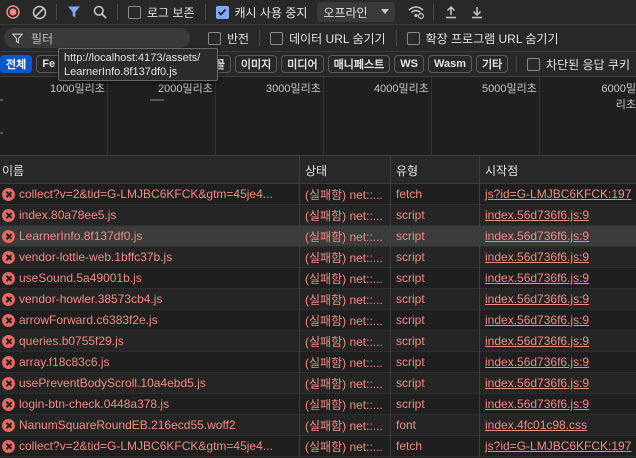  I want to click on cell-name: NanumSquareRoundEB.216ecd55.woff2, so click(150, 425).